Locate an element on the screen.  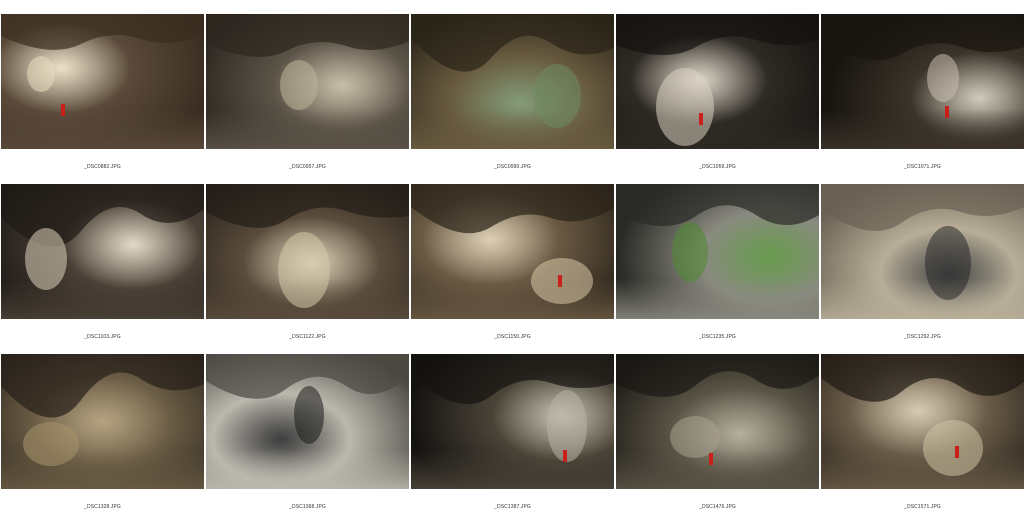
photo-tile: _DSC1122.JPG is located at coordinates (307, 269).